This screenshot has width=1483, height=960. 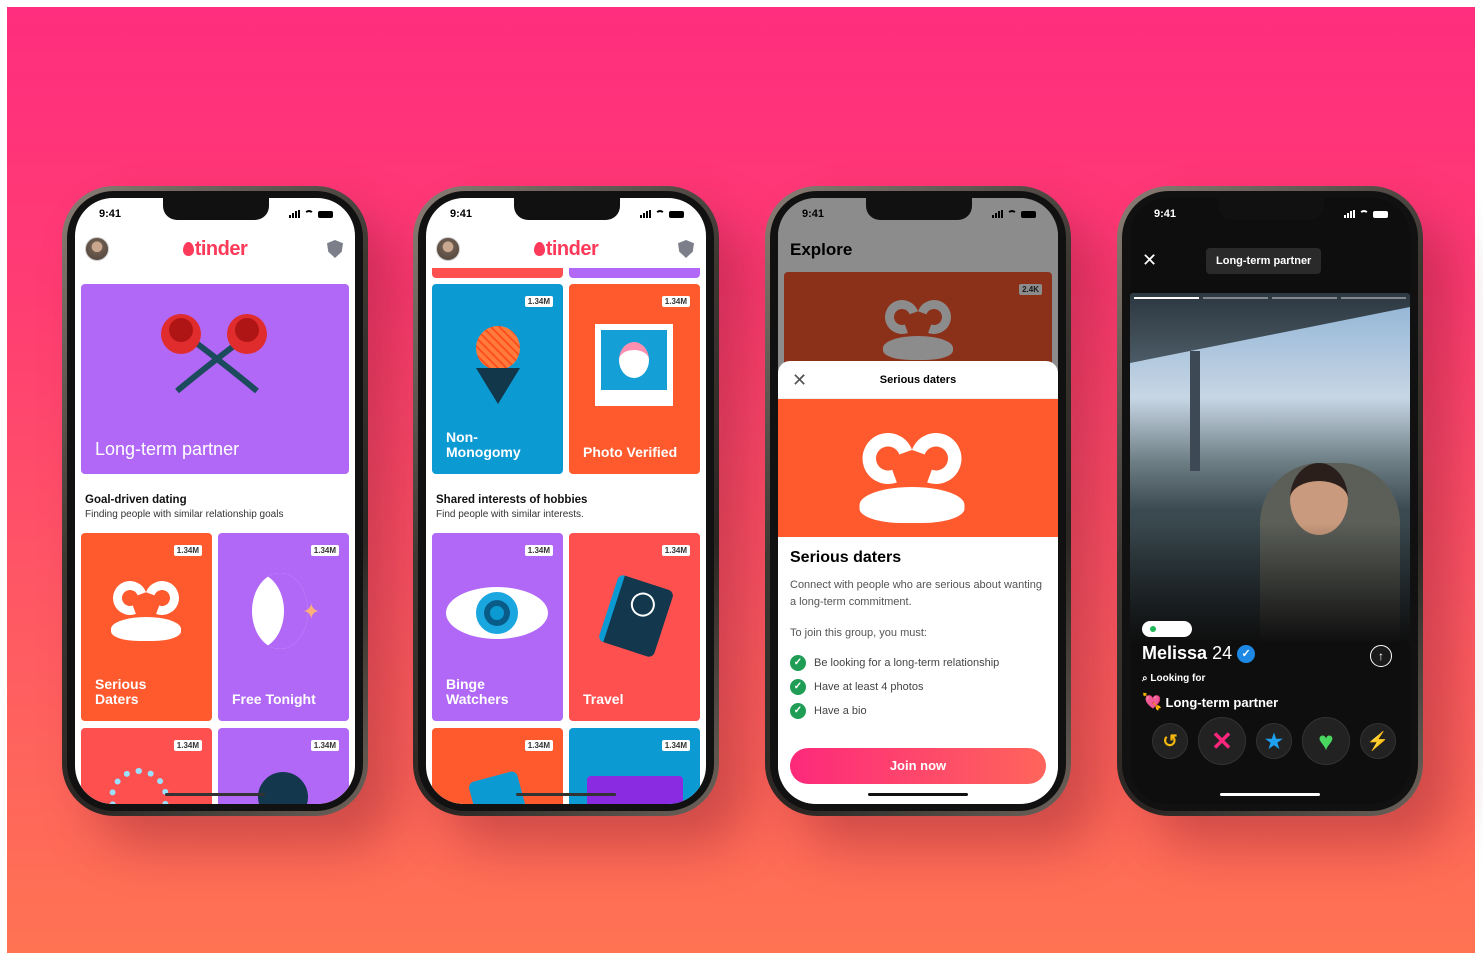 I want to click on pineapple-icon, so click(x=498, y=348).